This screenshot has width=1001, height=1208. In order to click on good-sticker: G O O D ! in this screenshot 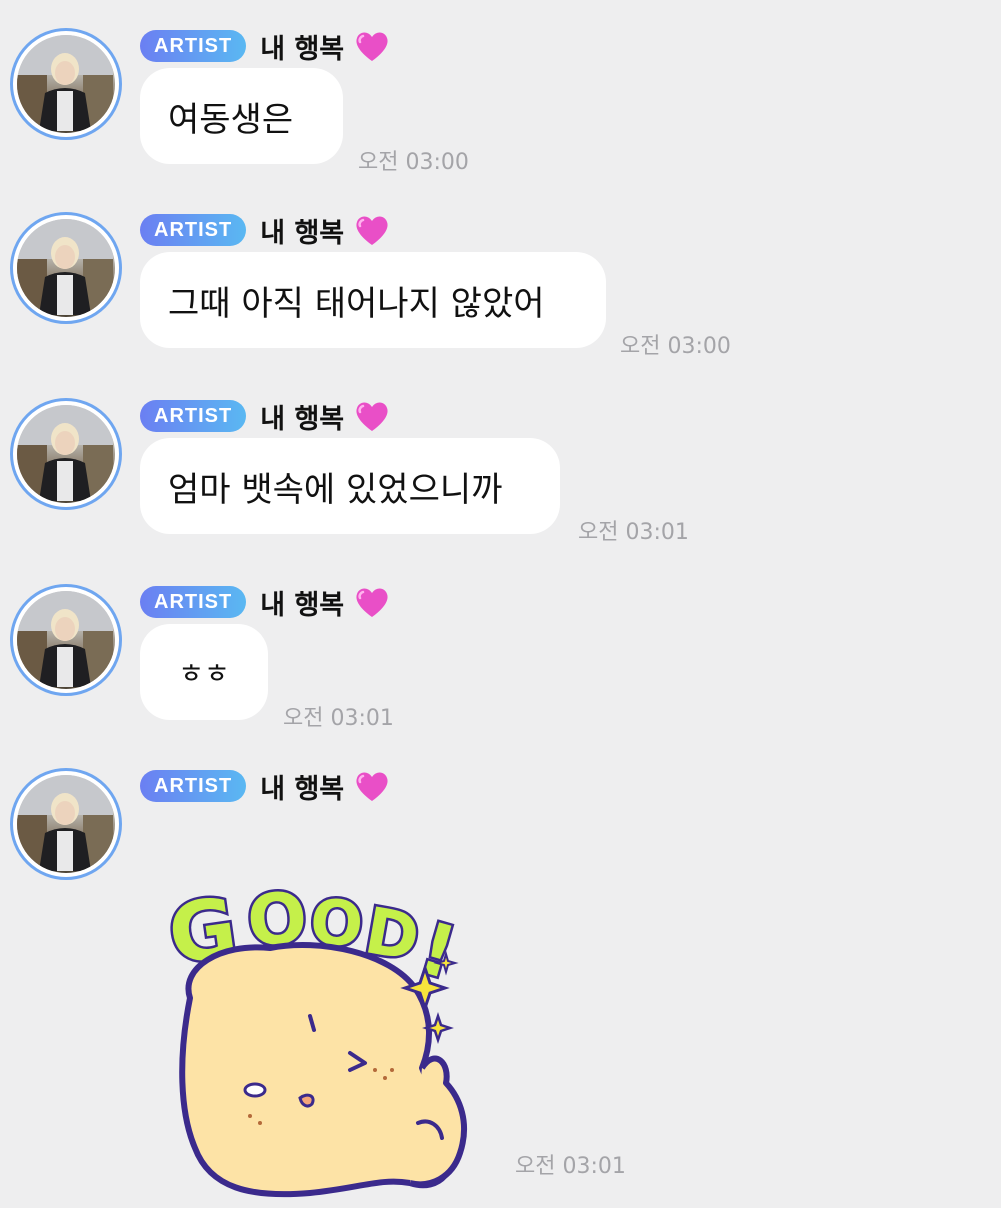, I will do `click(325, 1028)`.